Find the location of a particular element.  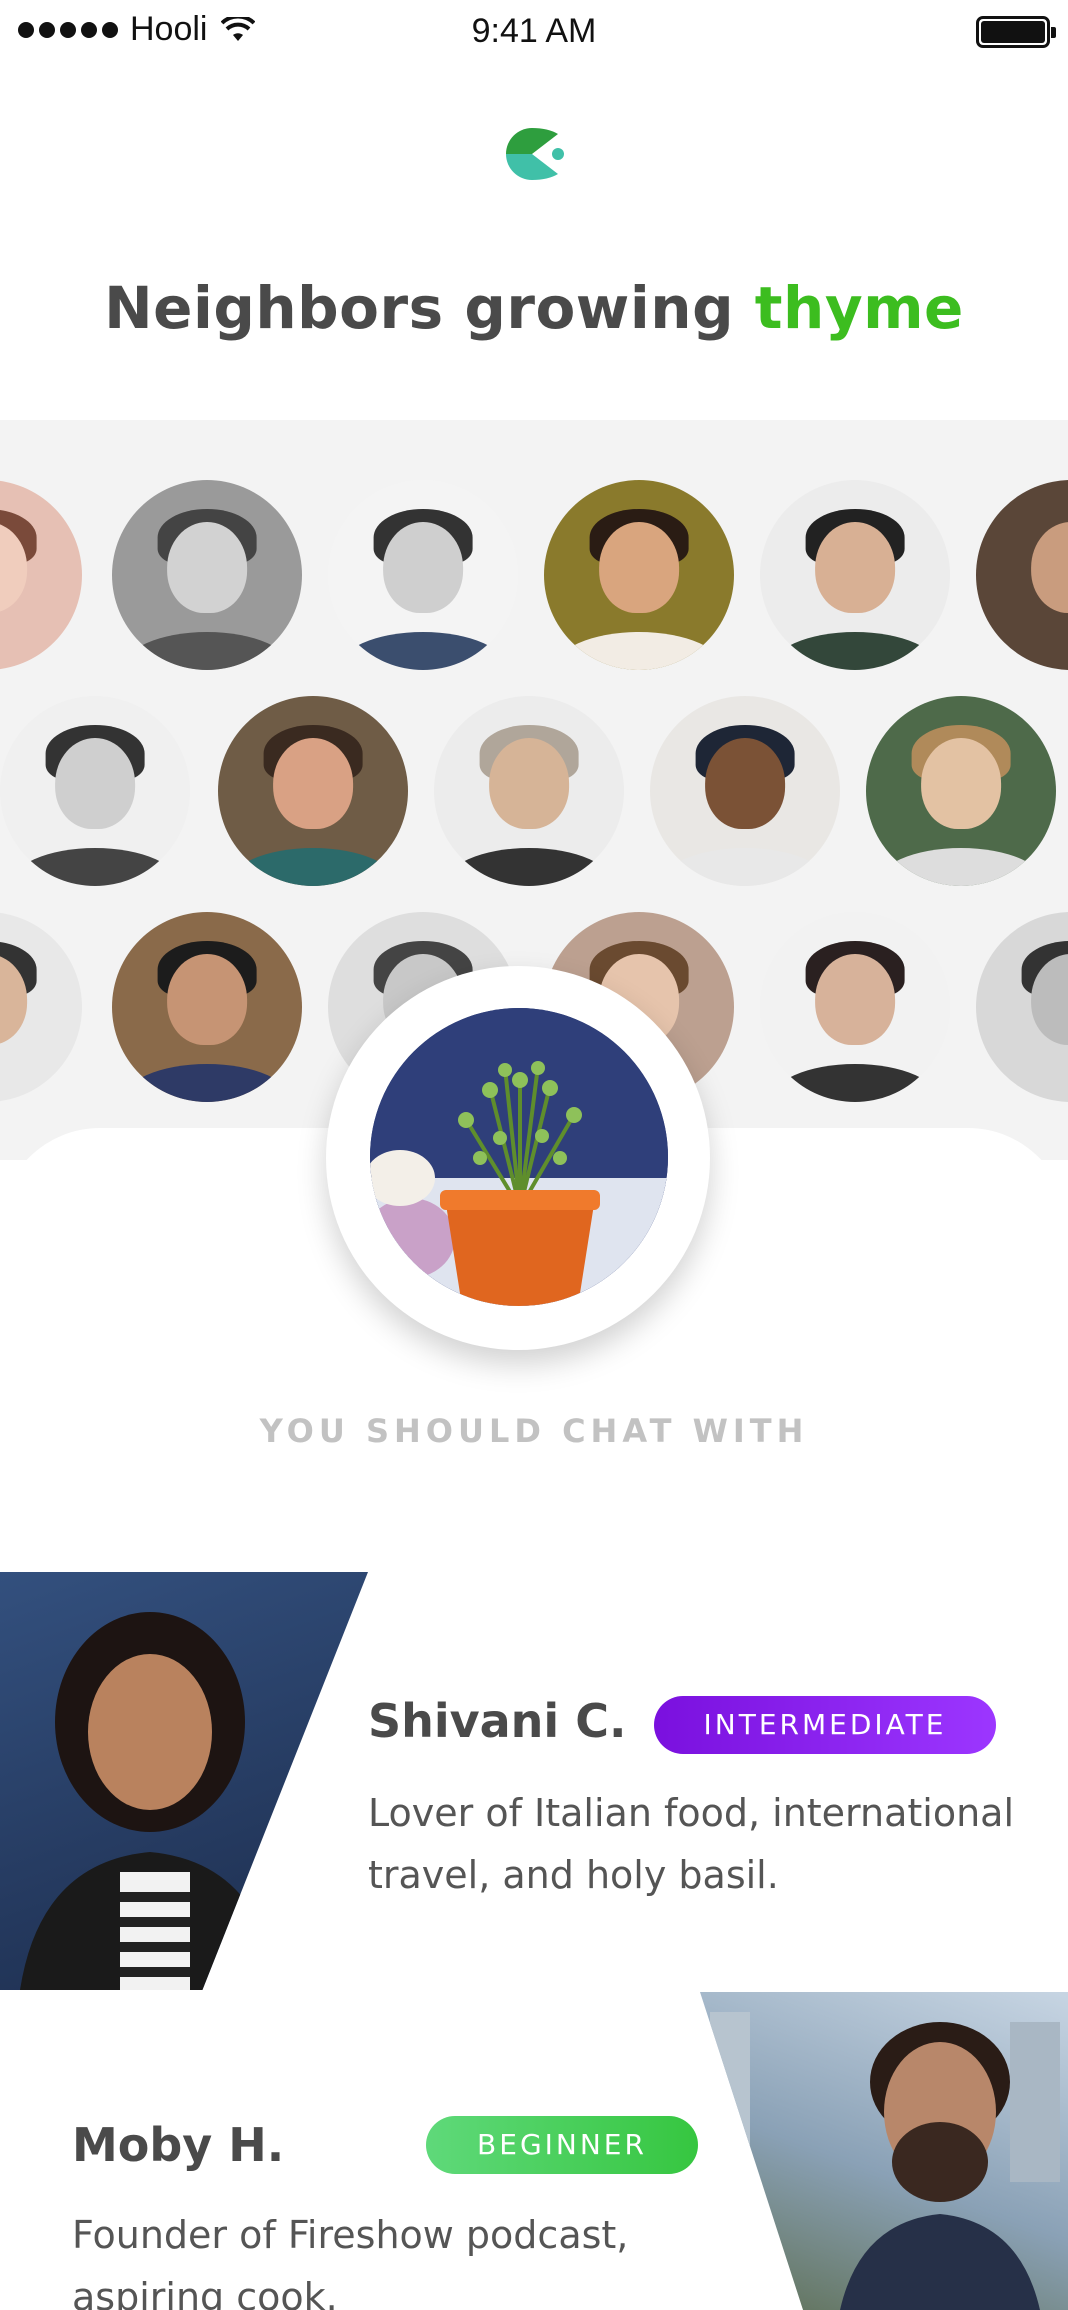

suggestion-2-bio-line: Founder of Fireshow podcast, is located at coordinates (350, 2235).